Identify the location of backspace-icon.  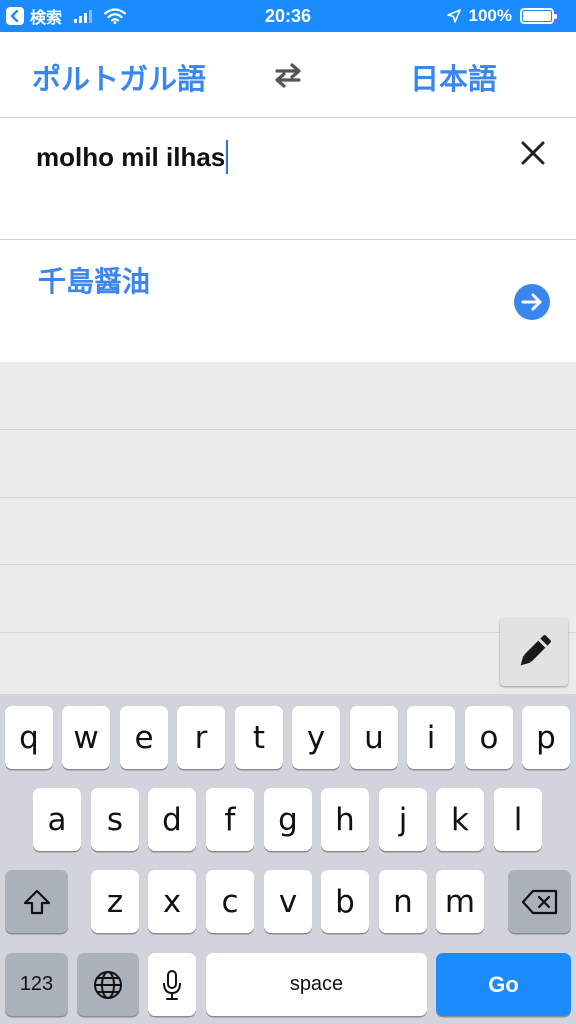
(539, 901).